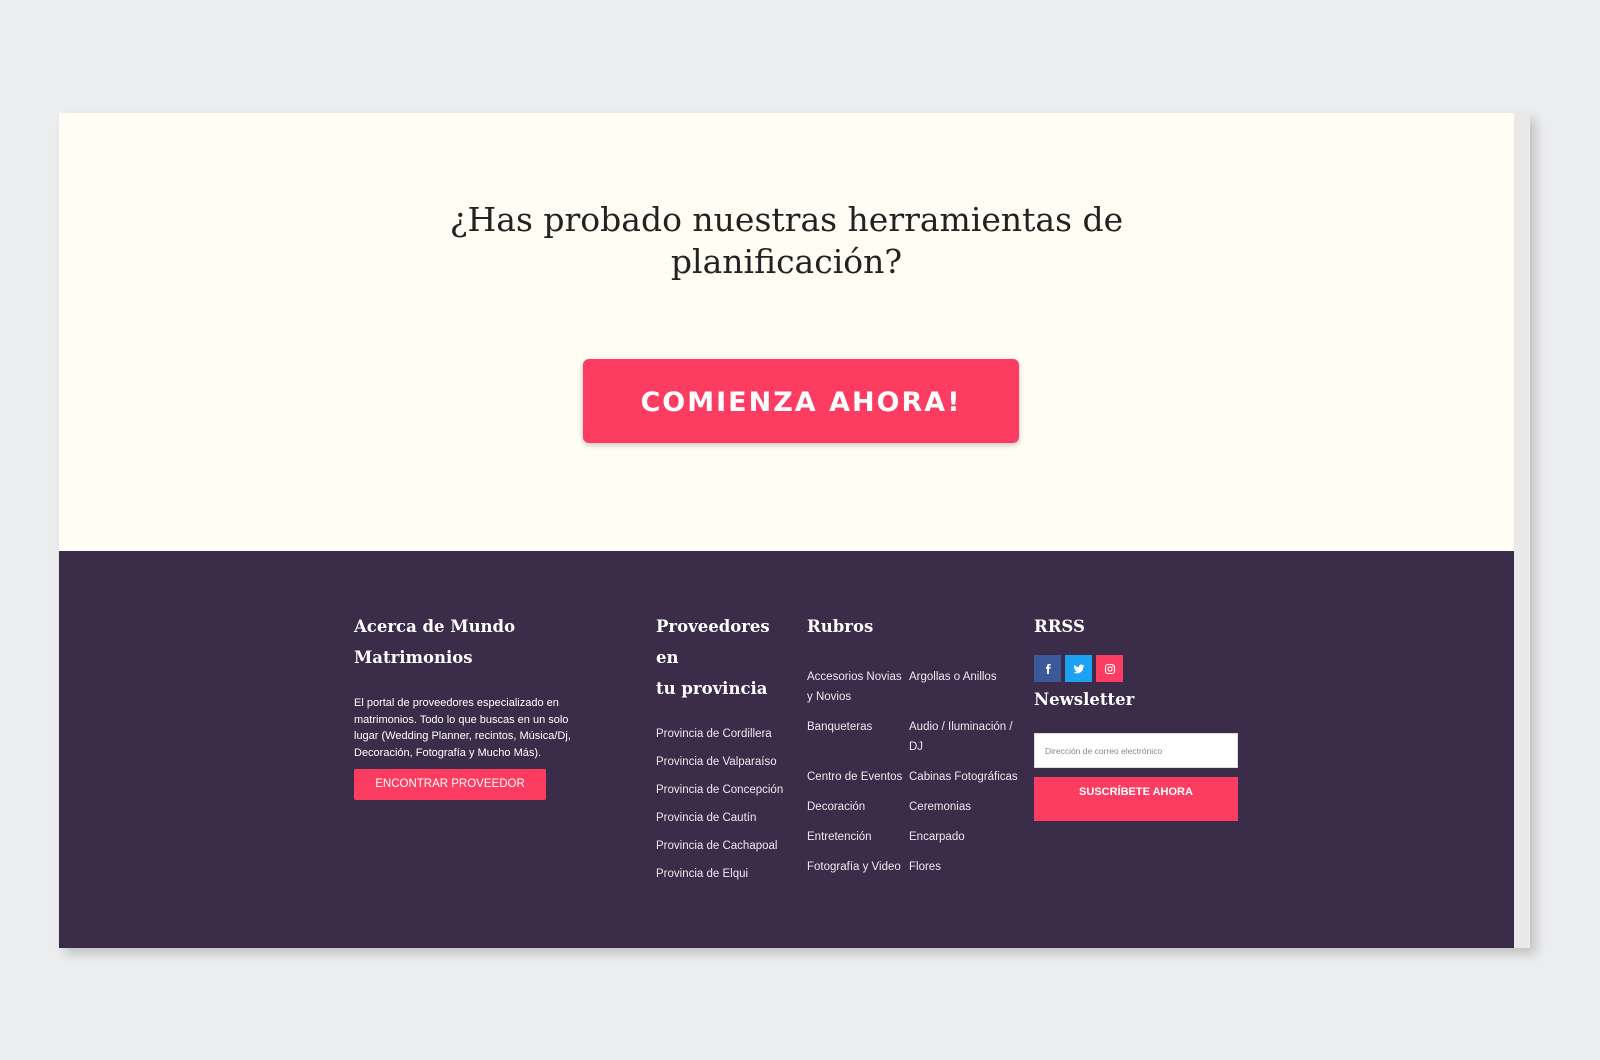 The image size is (1600, 1060). What do you see at coordinates (1522, 530) in the screenshot?
I see `scrollbar` at bounding box center [1522, 530].